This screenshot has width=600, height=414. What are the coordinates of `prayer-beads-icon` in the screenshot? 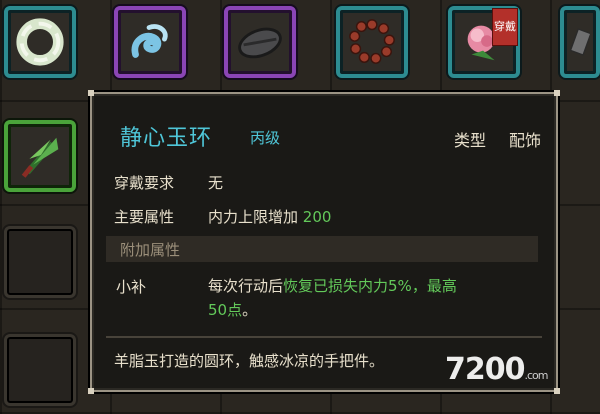 It's located at (372, 42).